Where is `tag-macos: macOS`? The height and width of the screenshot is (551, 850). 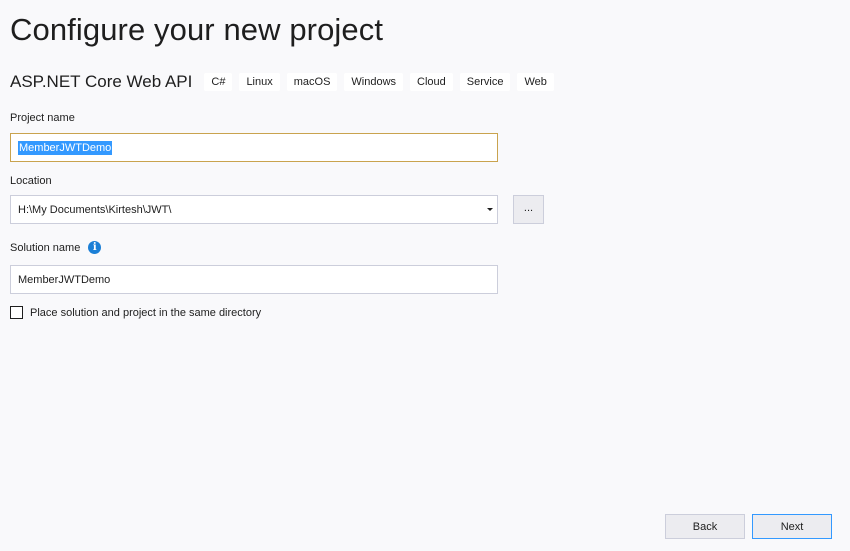 tag-macos: macOS is located at coordinates (312, 82).